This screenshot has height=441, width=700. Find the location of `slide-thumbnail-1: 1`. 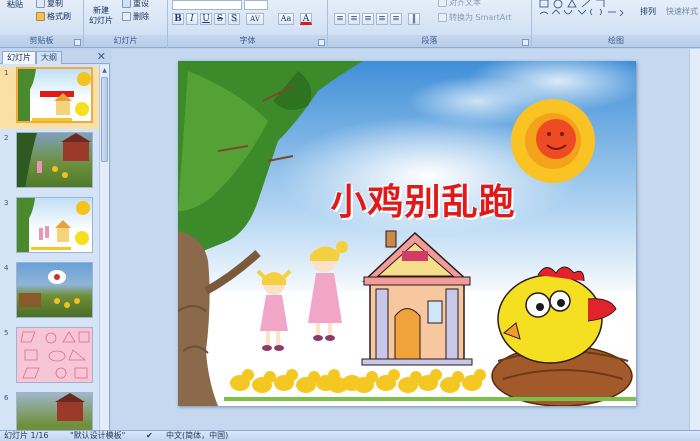

slide-thumbnail-1: 1 is located at coordinates (50, 98).